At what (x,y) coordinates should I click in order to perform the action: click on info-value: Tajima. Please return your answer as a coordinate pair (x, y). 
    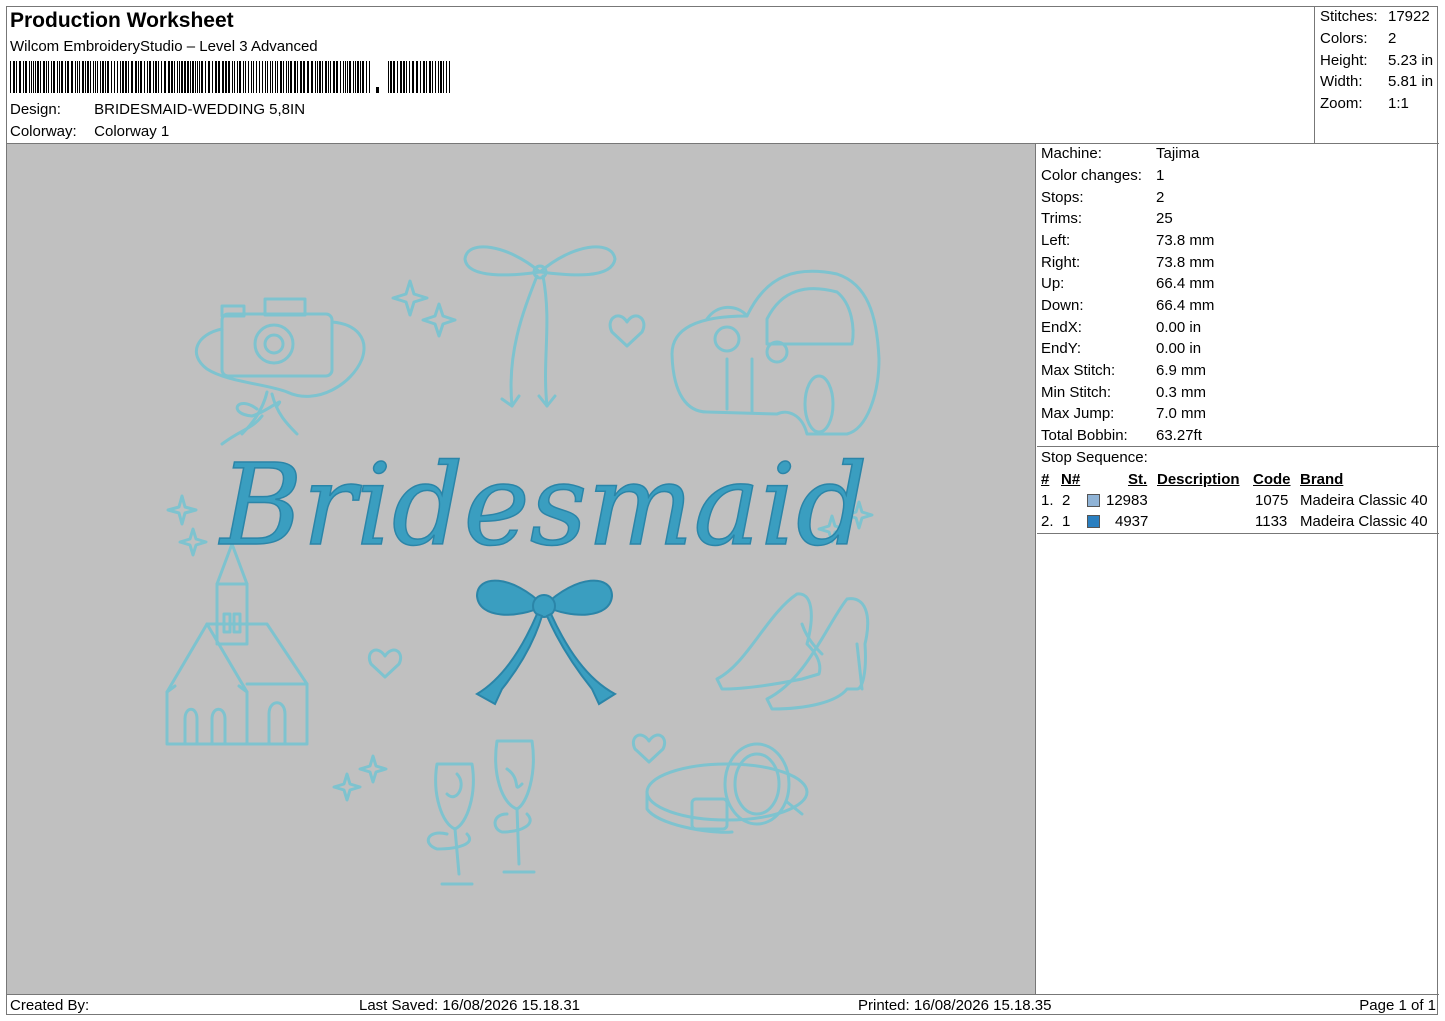
    Looking at the image, I should click on (1178, 153).